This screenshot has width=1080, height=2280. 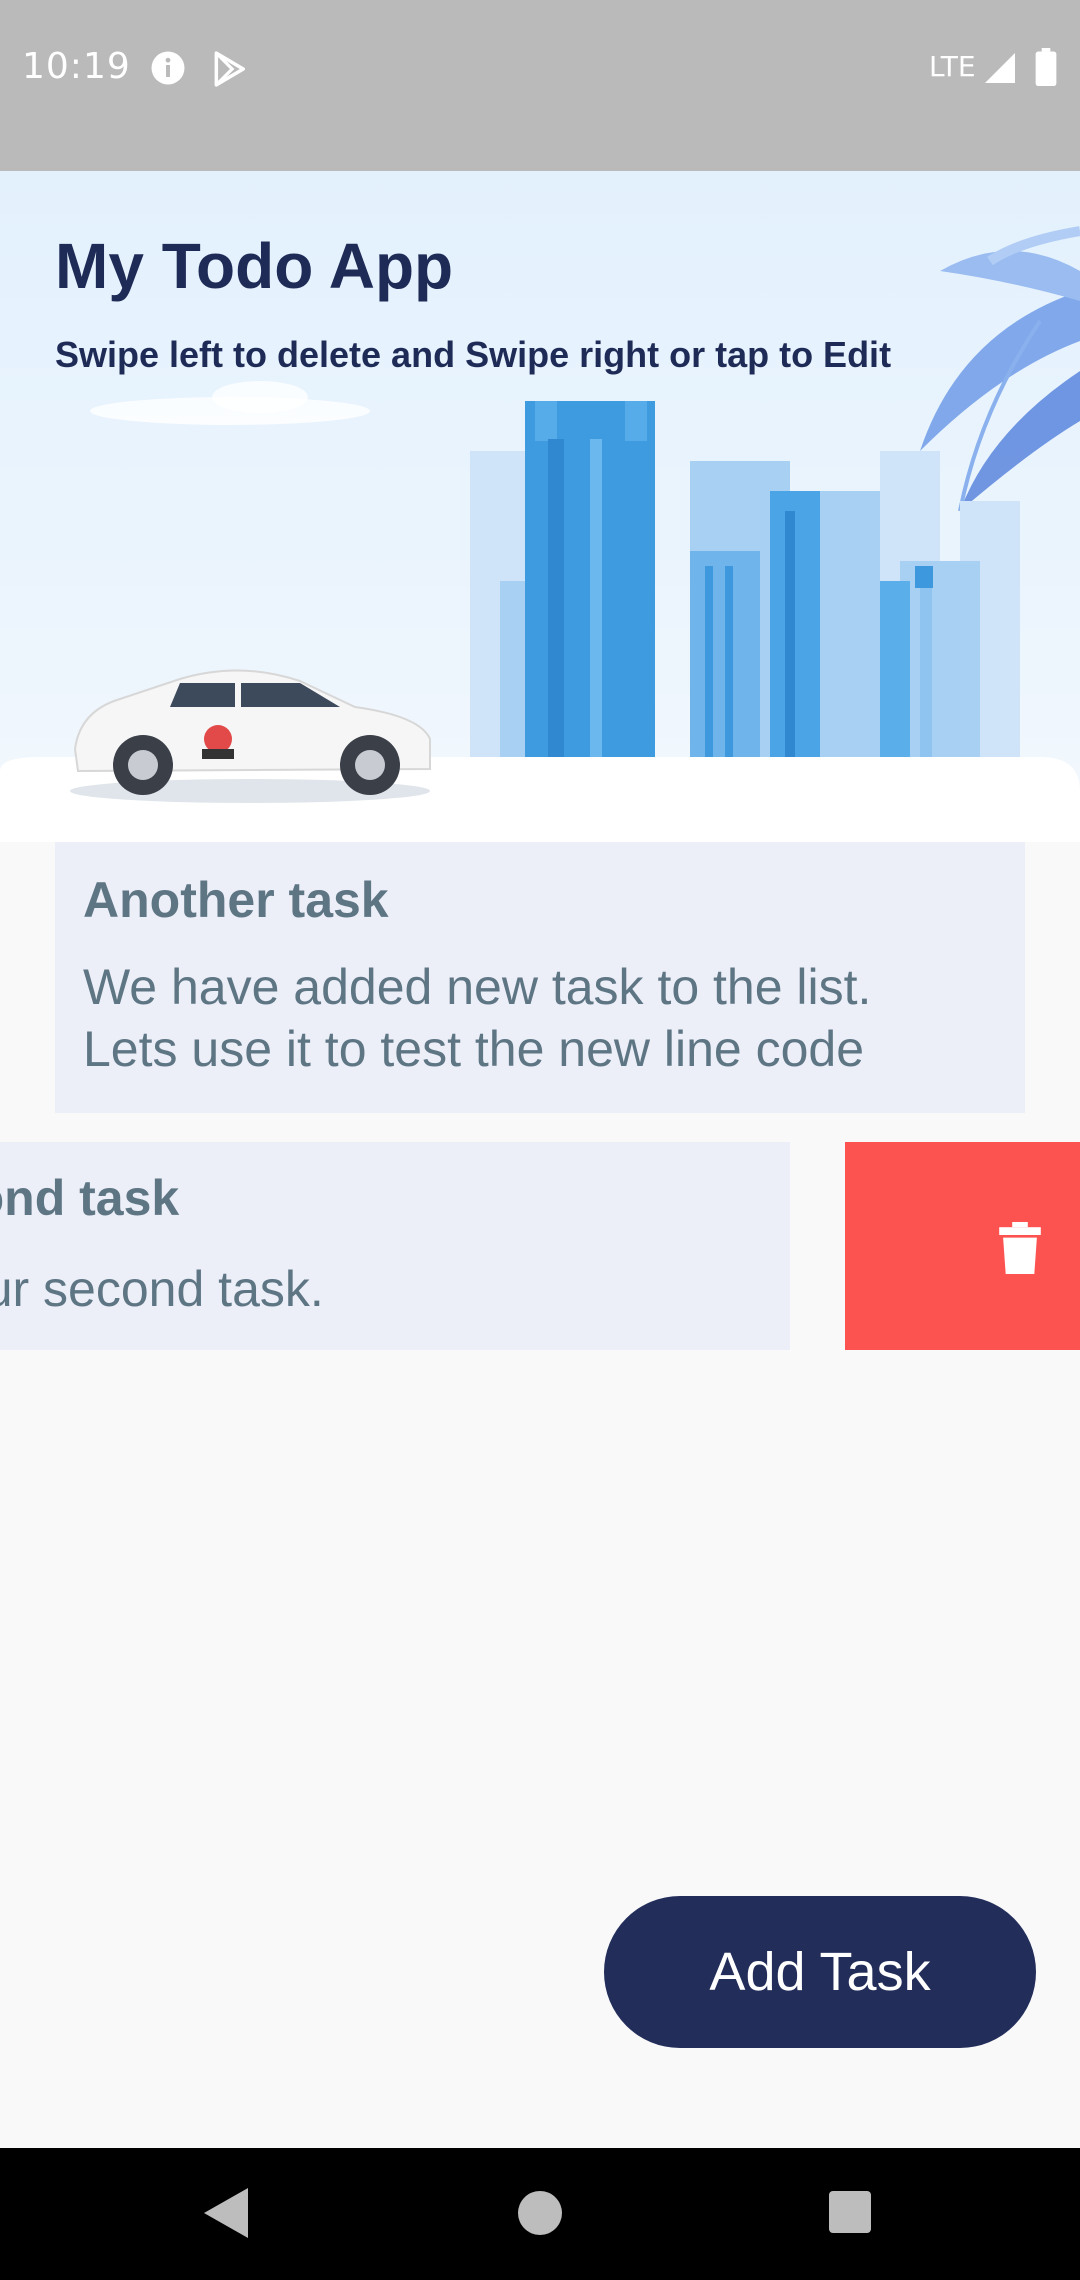 I want to click on status-time: 10:19, so click(x=76, y=66).